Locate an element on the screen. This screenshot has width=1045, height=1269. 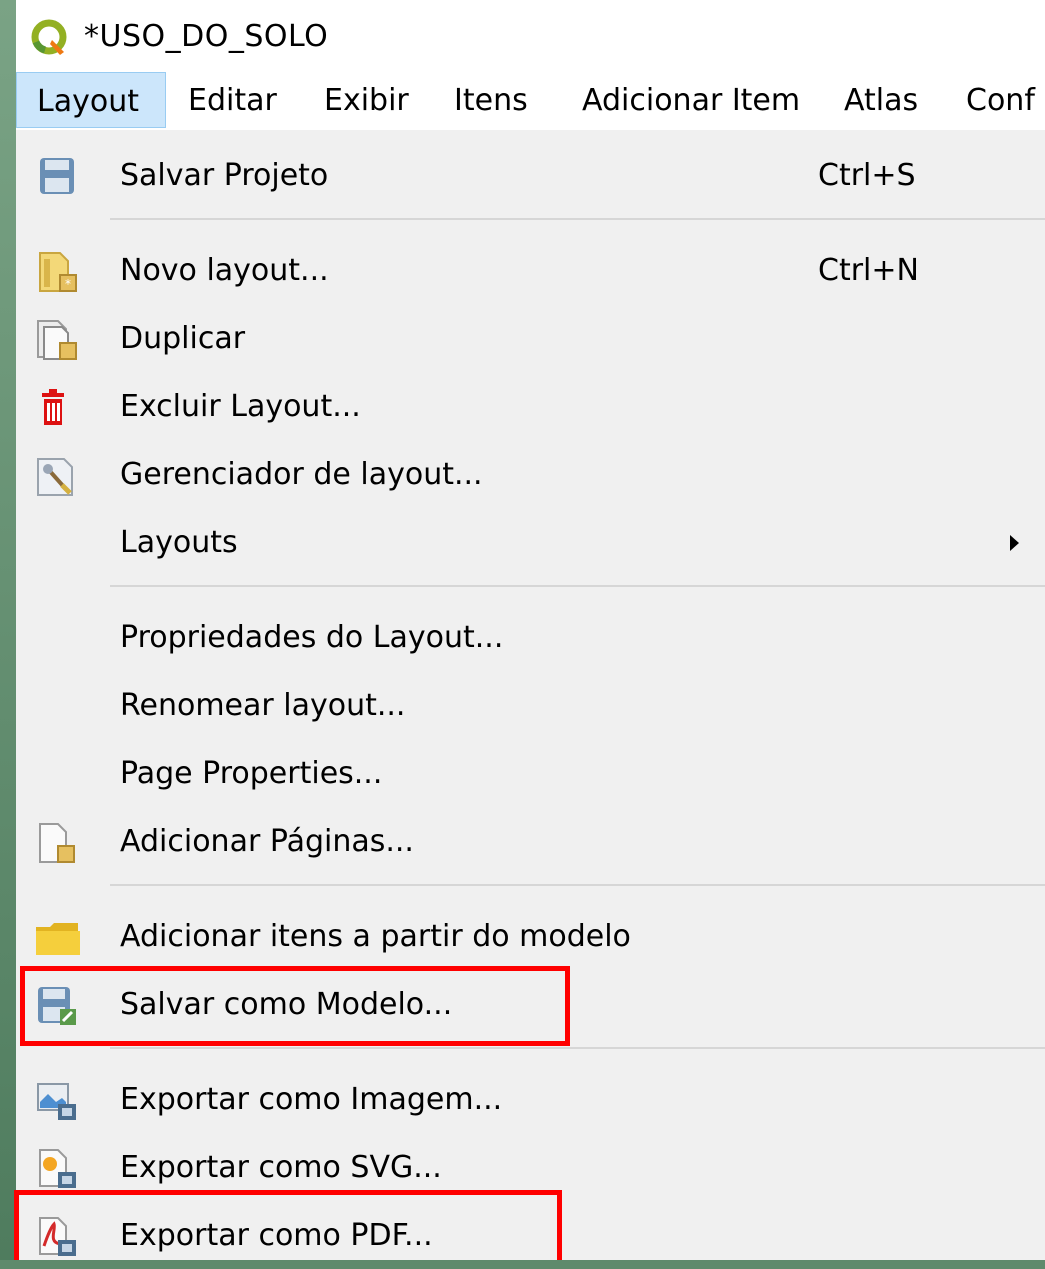
highlight-box-exportar-como-pdf is located at coordinates (288, 1225).